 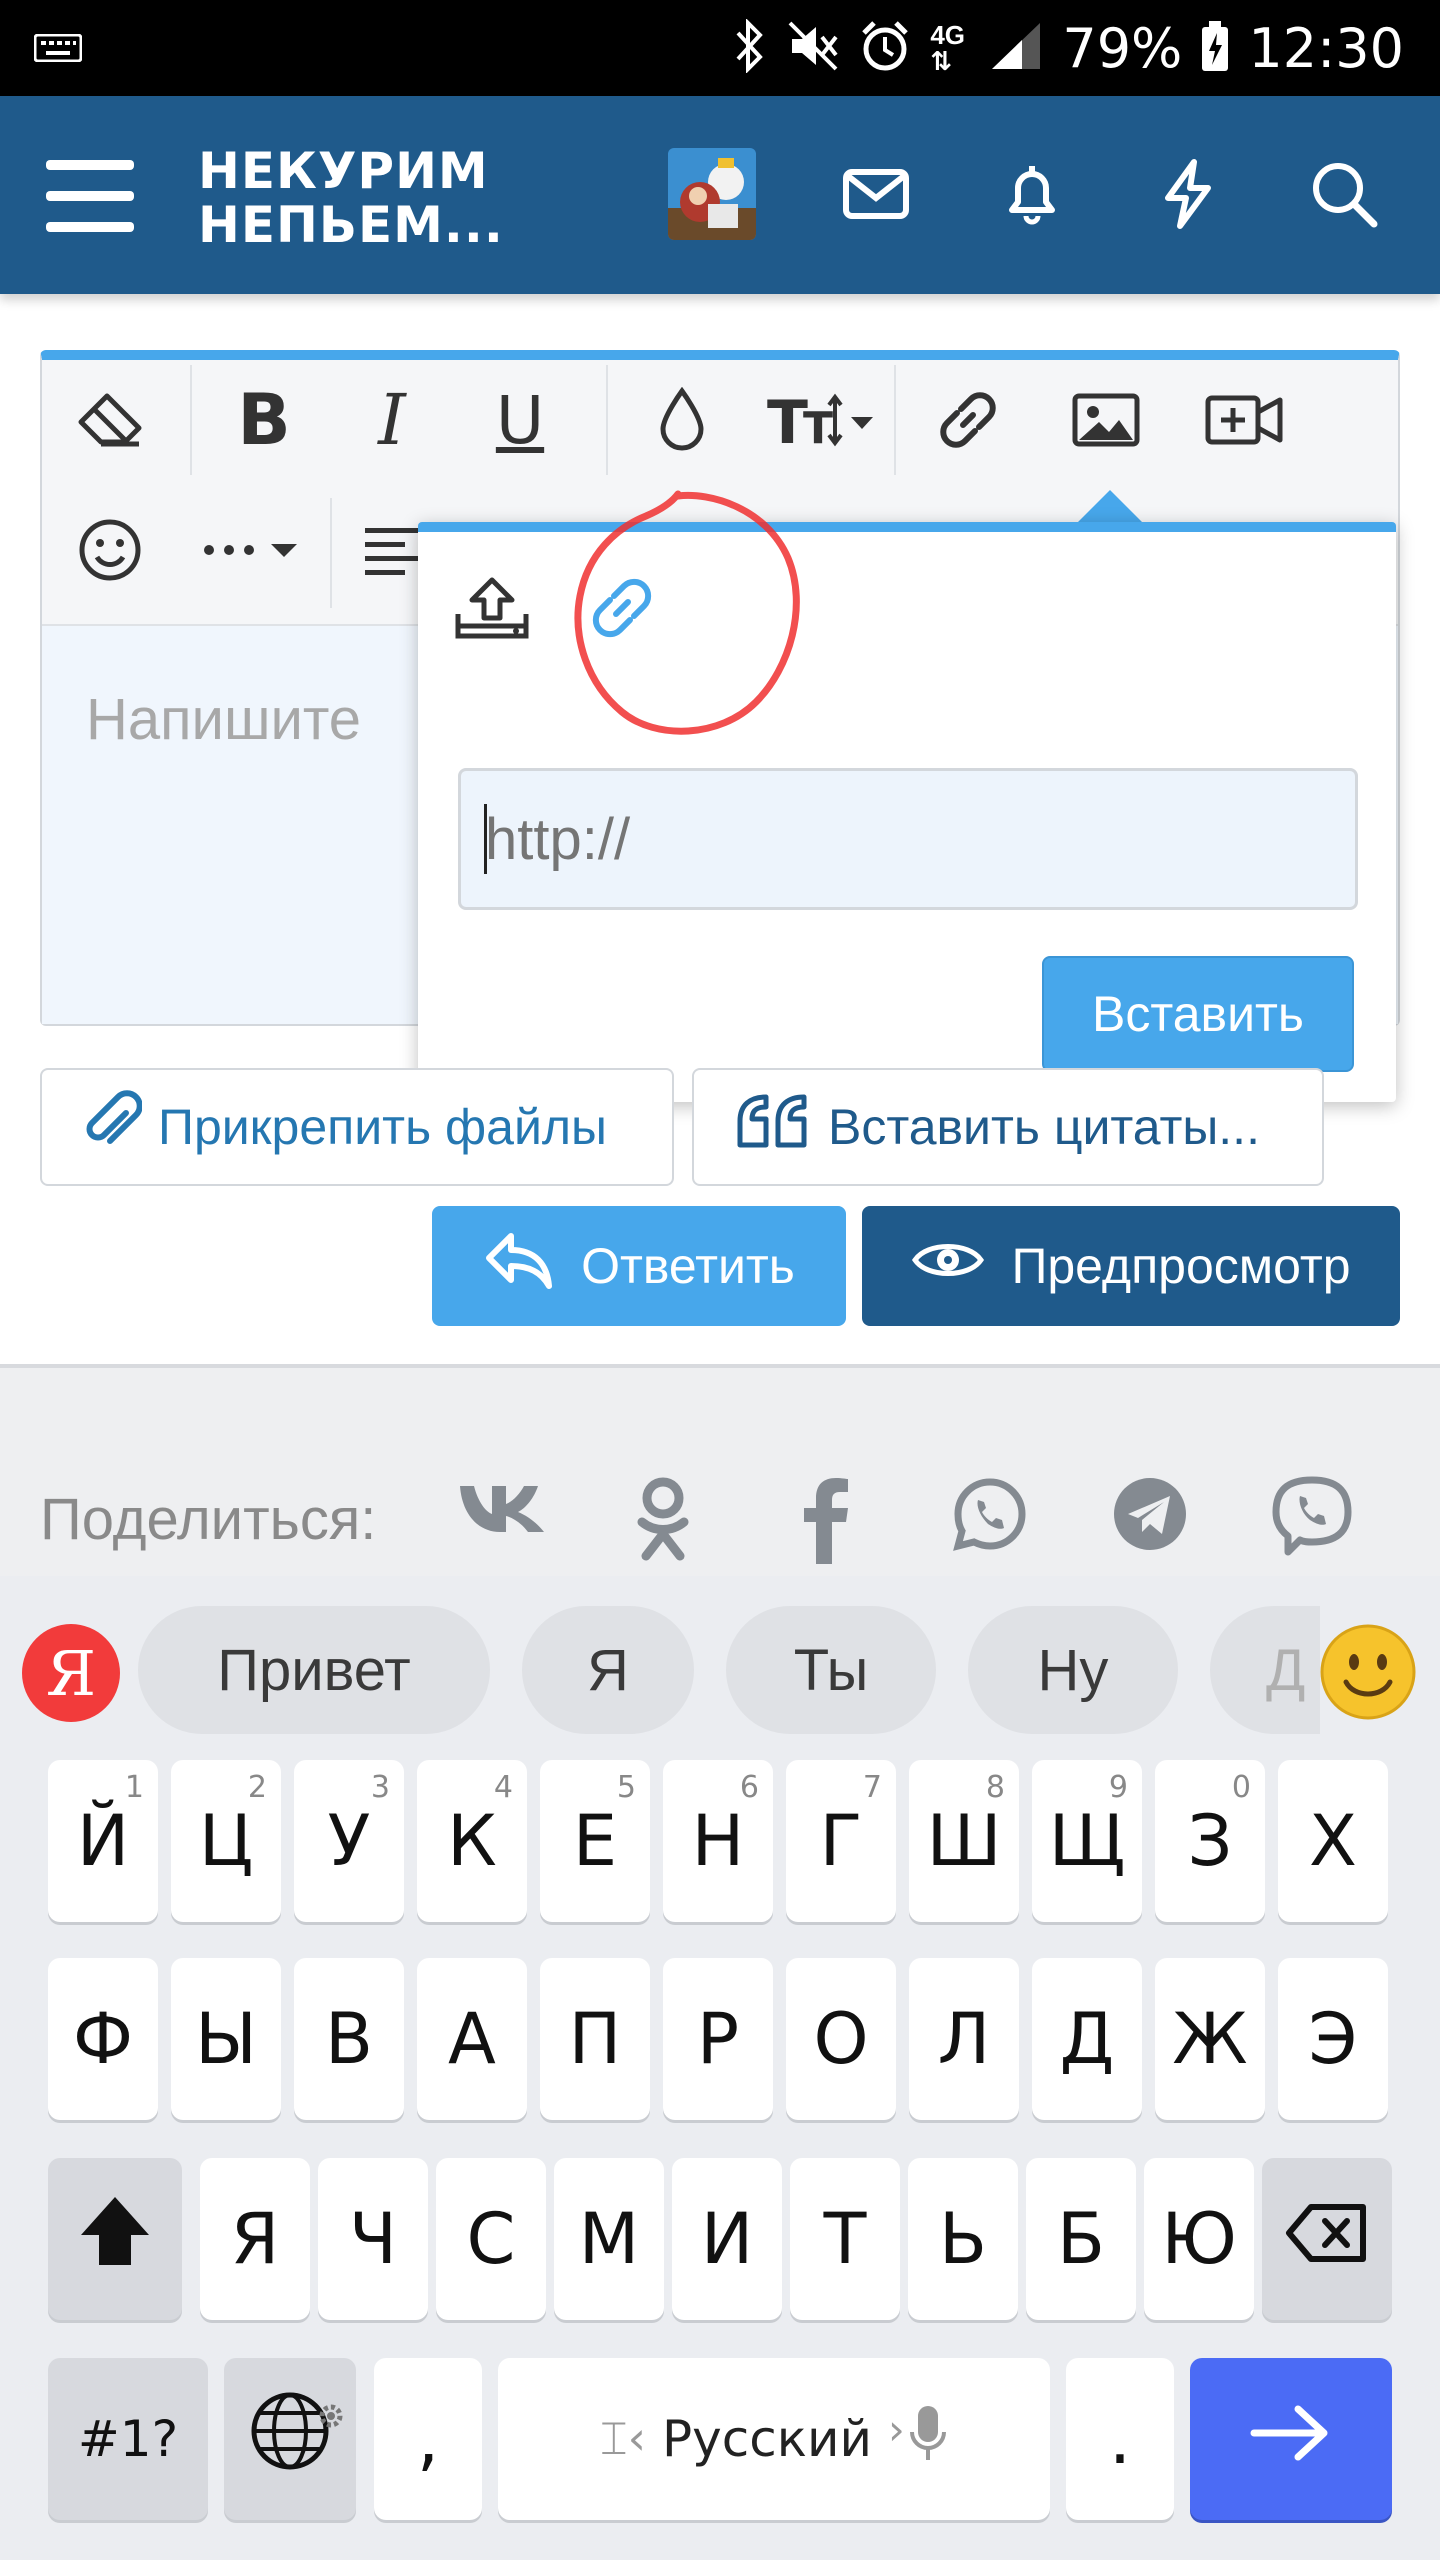 What do you see at coordinates (472, 2039) in the screenshot?
I see `key: А` at bounding box center [472, 2039].